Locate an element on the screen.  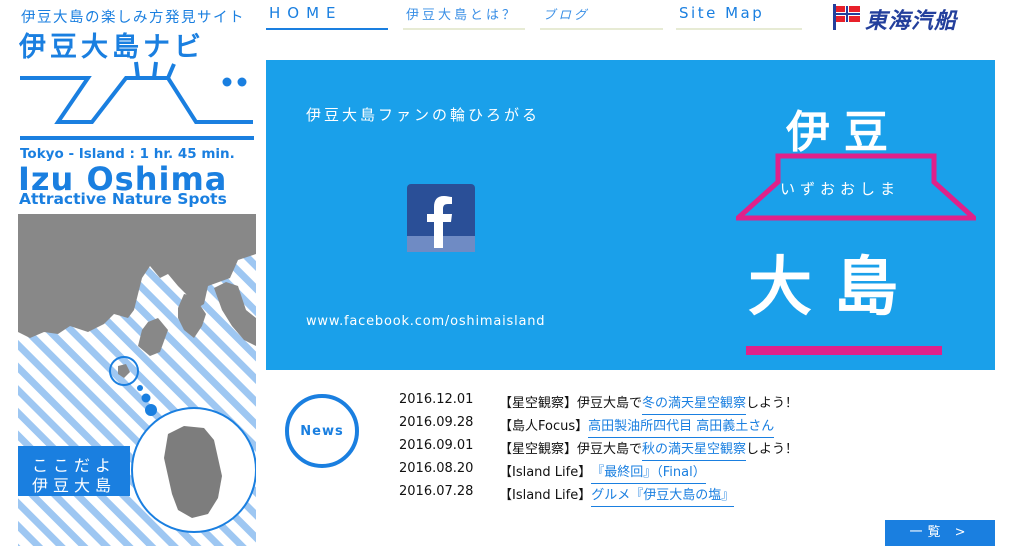
news-link: 高田製油所四代目 高田義土さん is located at coordinates (681, 426).